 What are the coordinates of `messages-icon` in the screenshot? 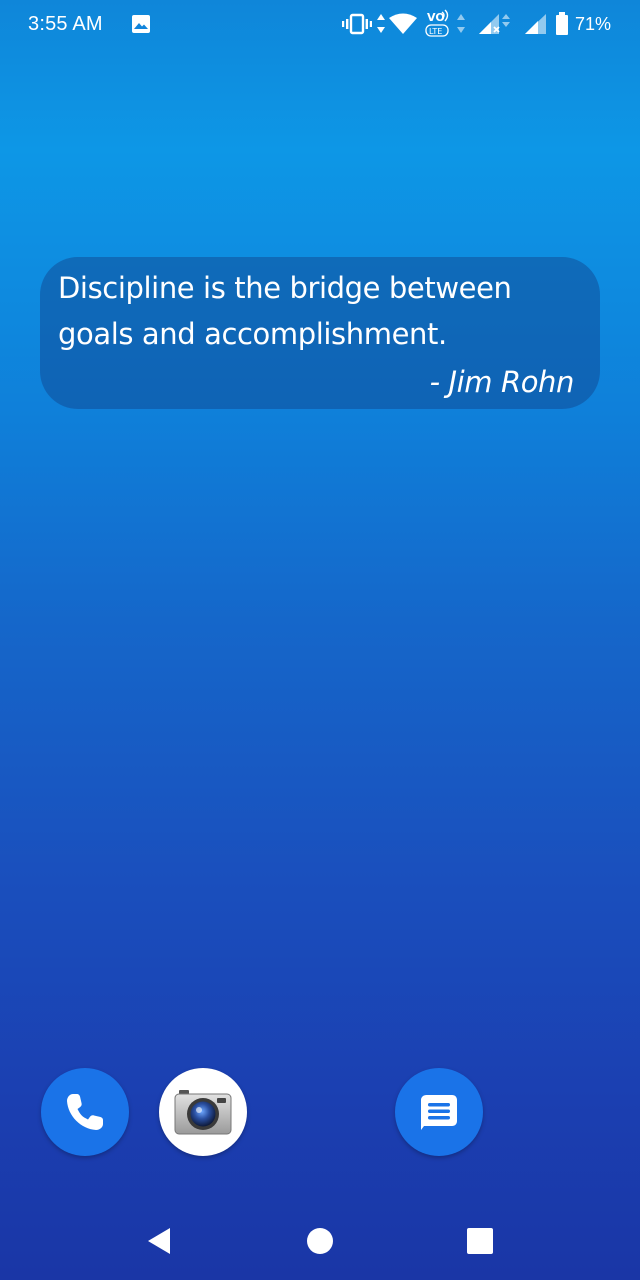 It's located at (439, 1112).